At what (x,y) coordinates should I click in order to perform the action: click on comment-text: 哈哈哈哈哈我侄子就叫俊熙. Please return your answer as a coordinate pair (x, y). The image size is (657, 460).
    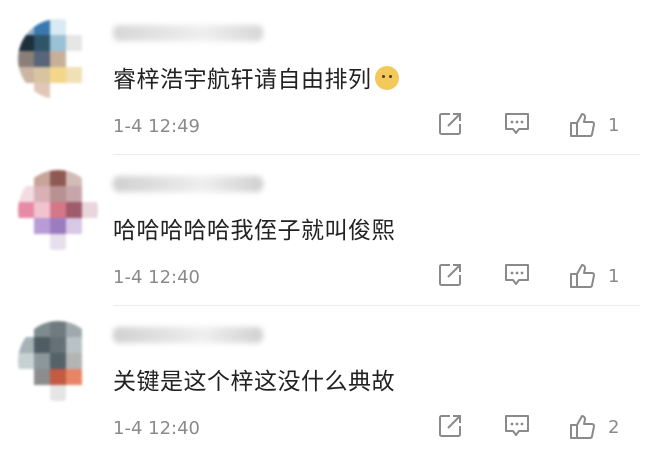
    Looking at the image, I should click on (254, 228).